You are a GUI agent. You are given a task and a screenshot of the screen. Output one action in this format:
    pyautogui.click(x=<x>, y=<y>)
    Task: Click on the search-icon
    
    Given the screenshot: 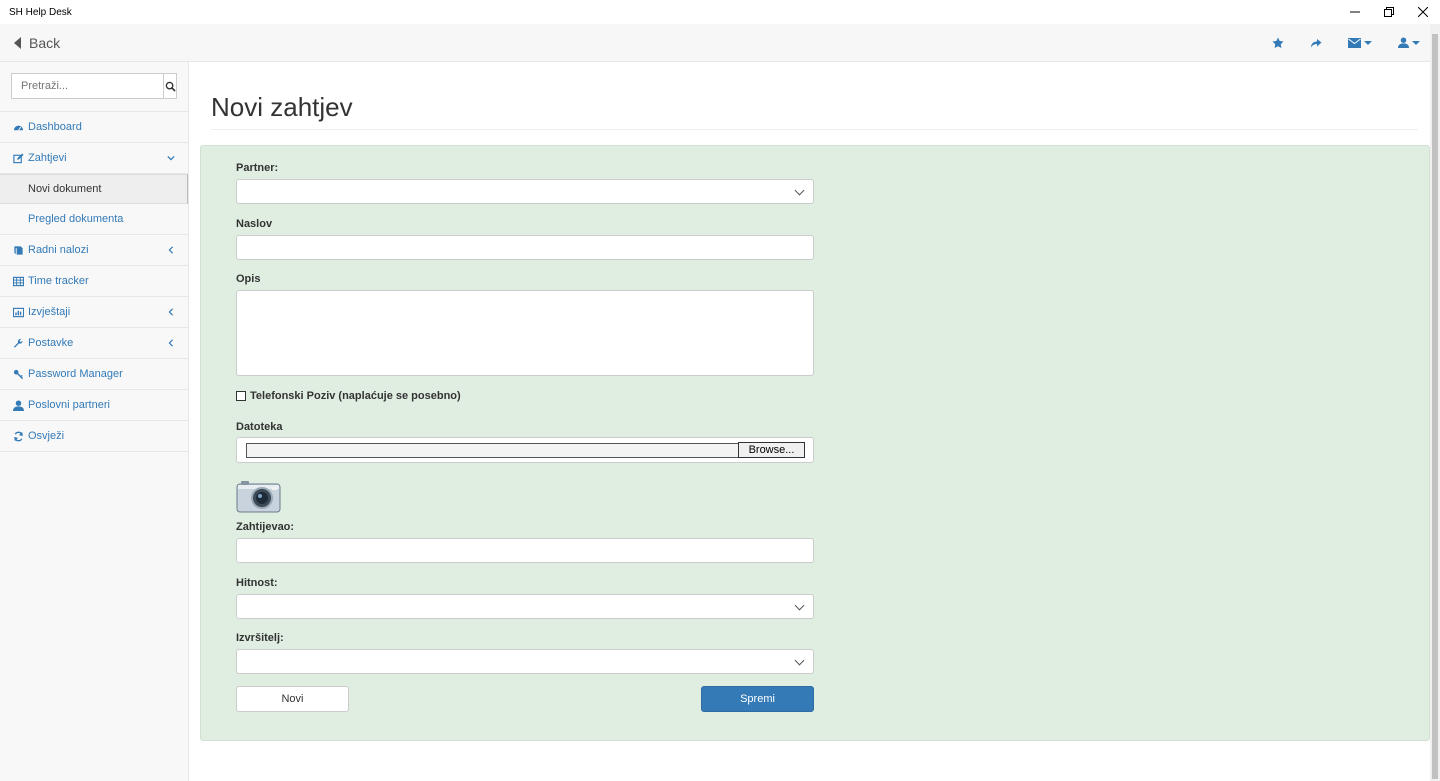 What is the action you would take?
    pyautogui.click(x=170, y=86)
    